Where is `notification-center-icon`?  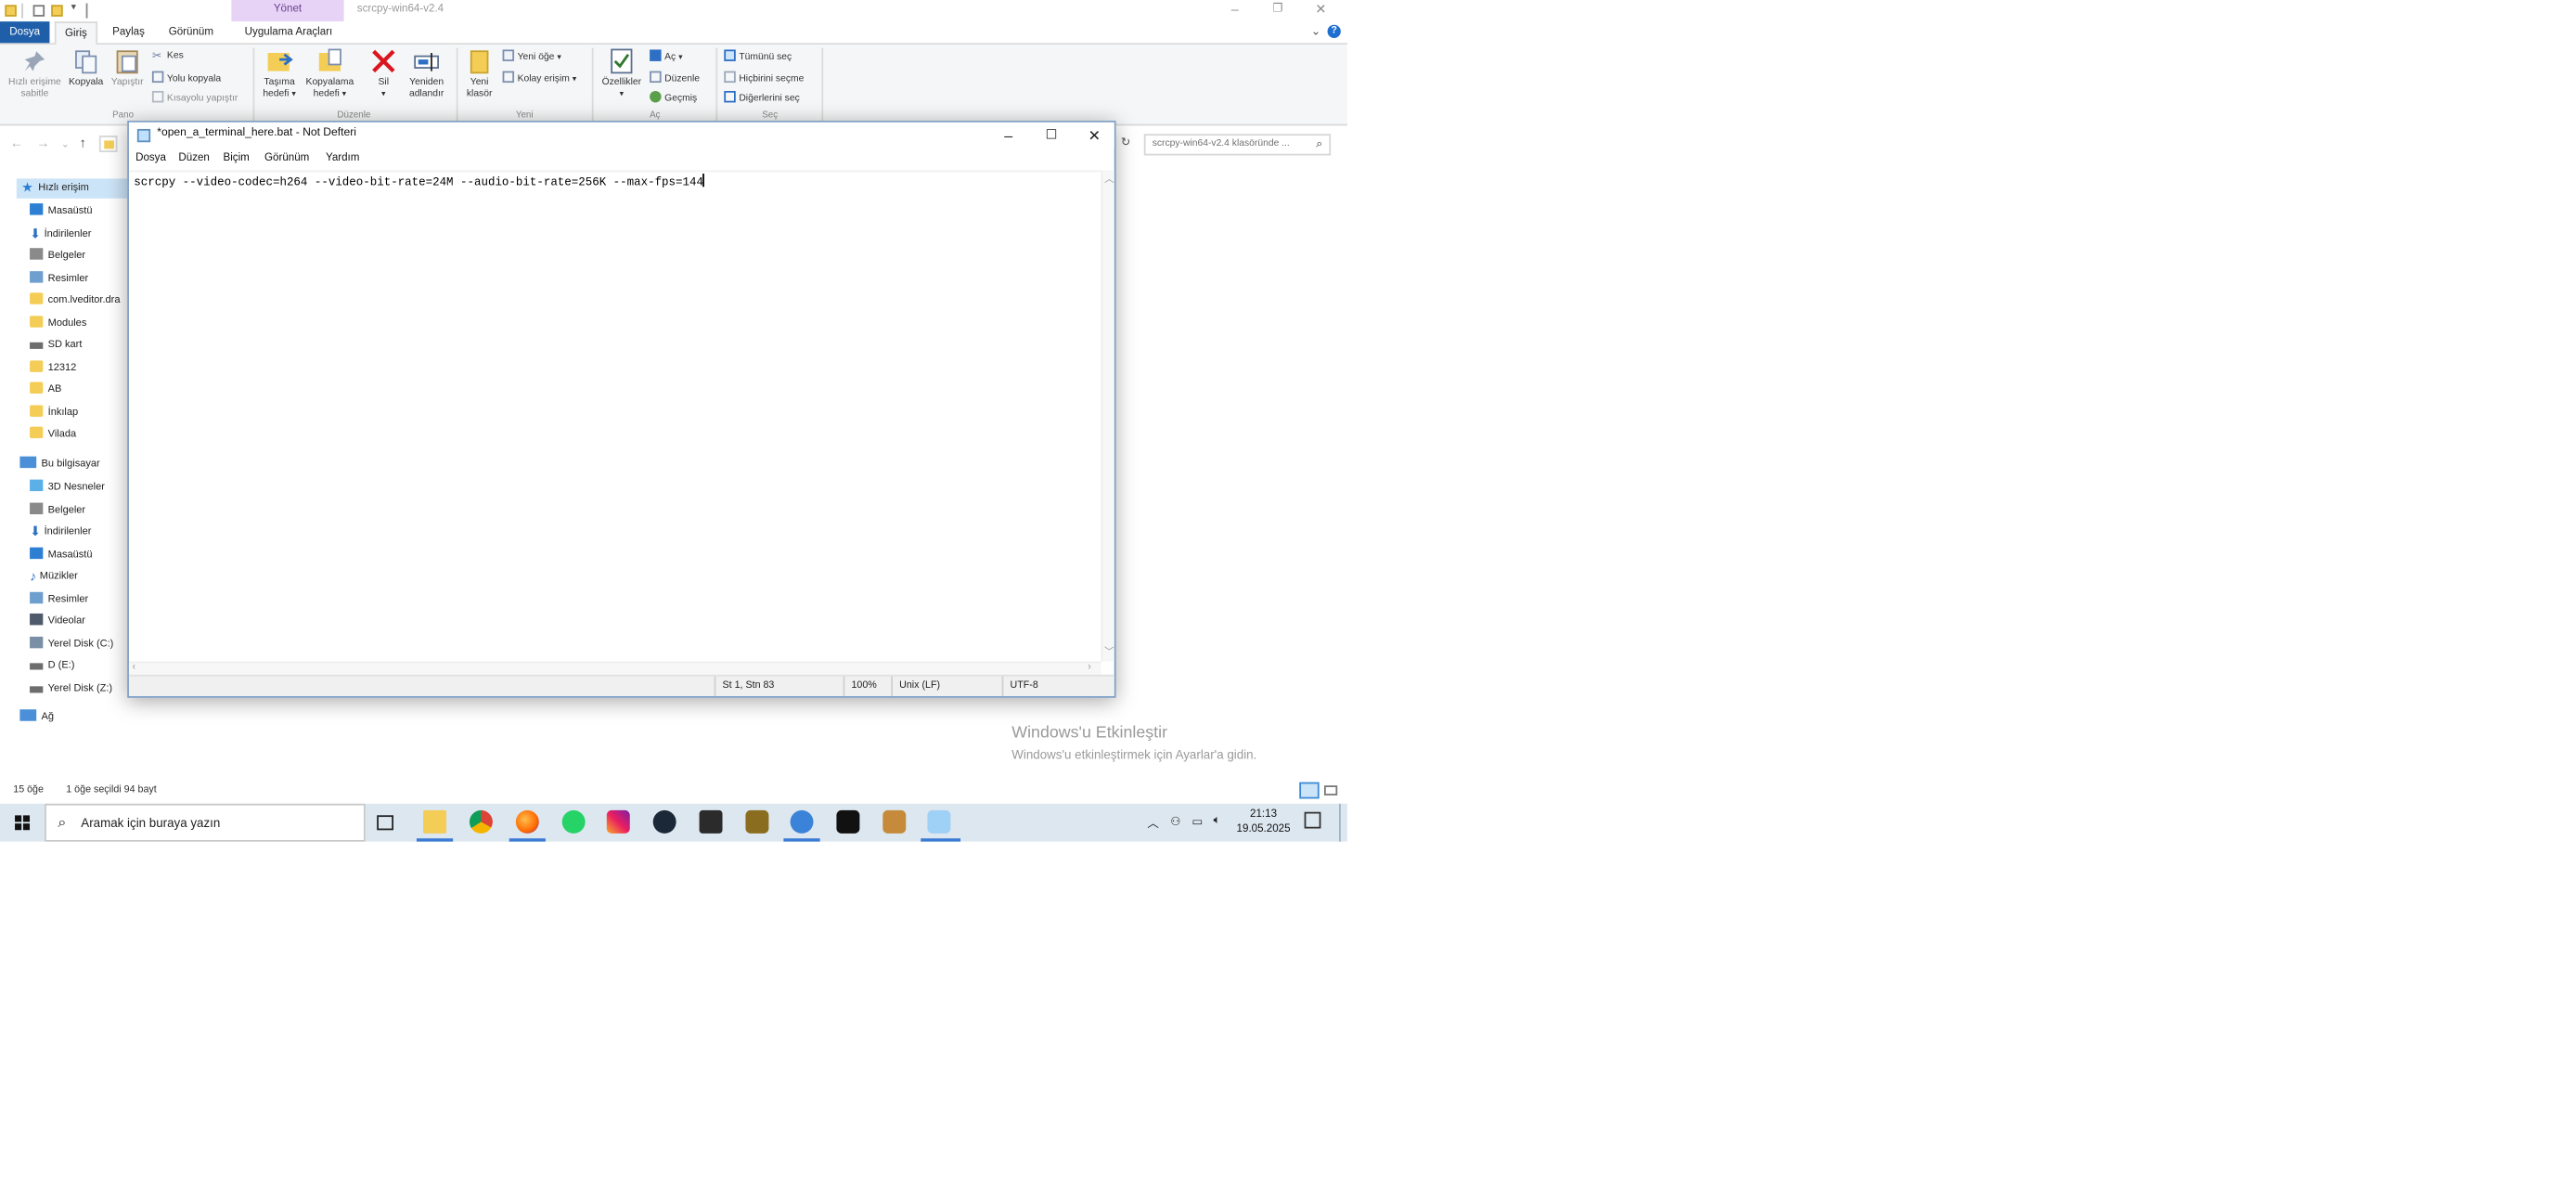 notification-center-icon is located at coordinates (1312, 820).